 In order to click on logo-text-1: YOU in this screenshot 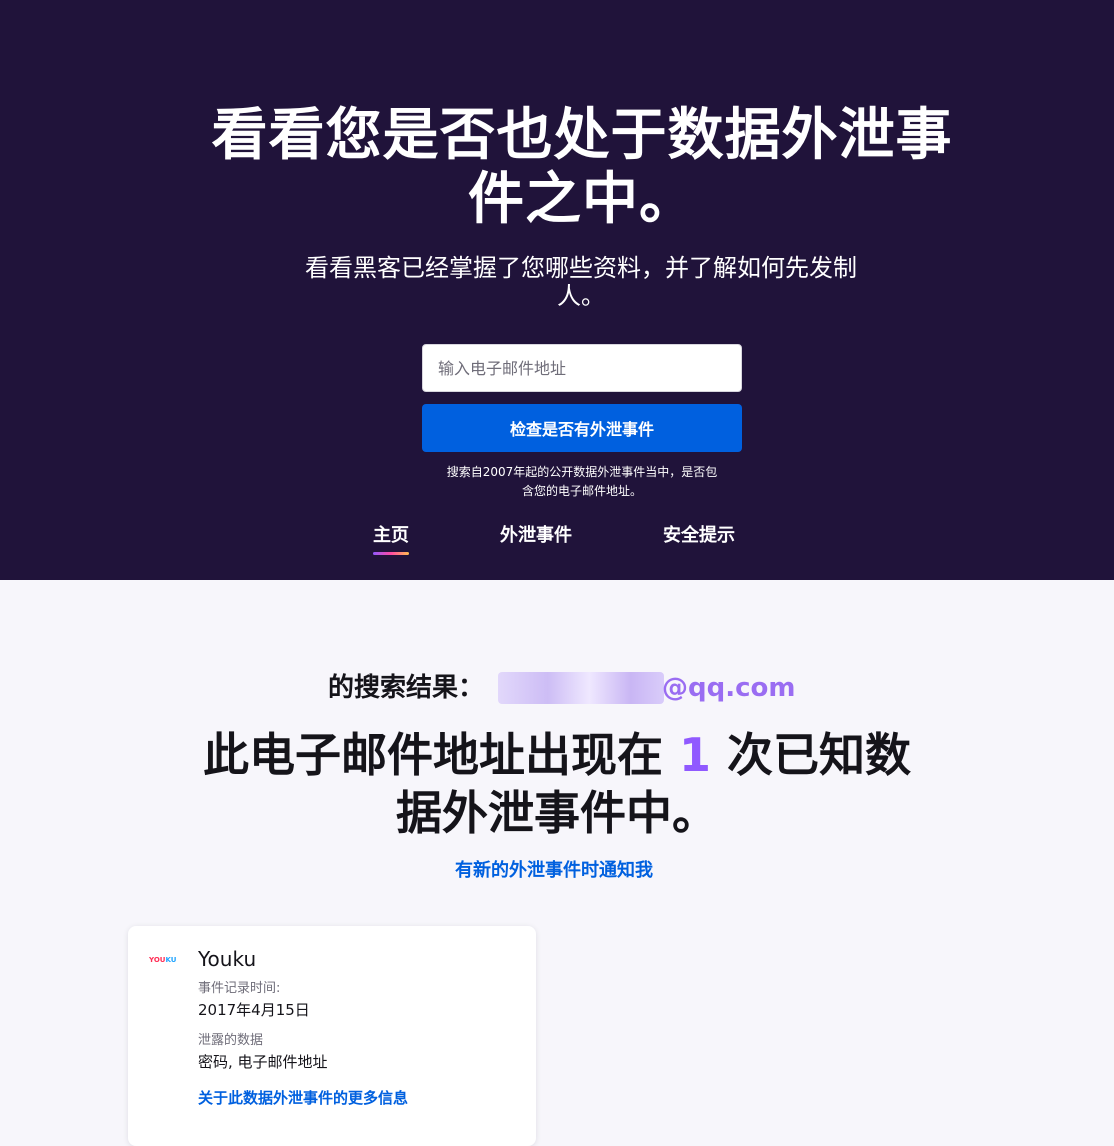, I will do `click(157, 960)`.